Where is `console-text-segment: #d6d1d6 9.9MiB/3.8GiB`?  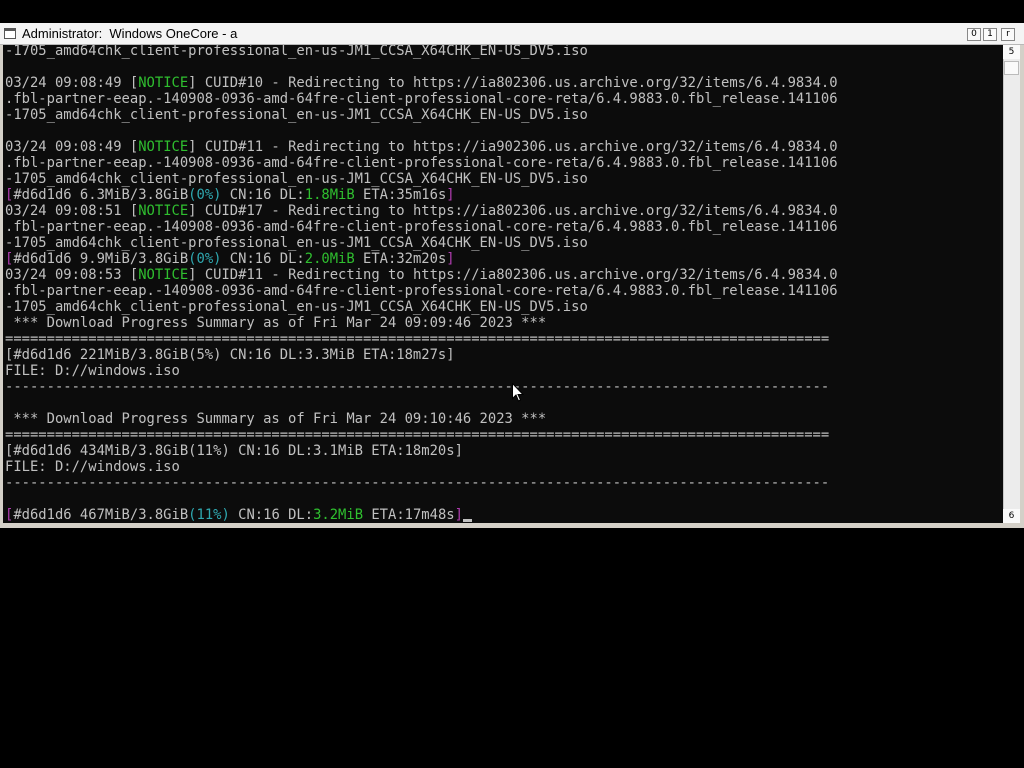 console-text-segment: #d6d1d6 9.9MiB/3.8GiB is located at coordinates (101, 259).